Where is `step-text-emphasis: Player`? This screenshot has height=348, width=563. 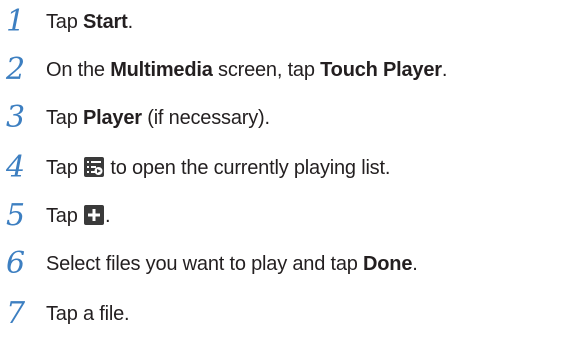 step-text-emphasis: Player is located at coordinates (112, 118).